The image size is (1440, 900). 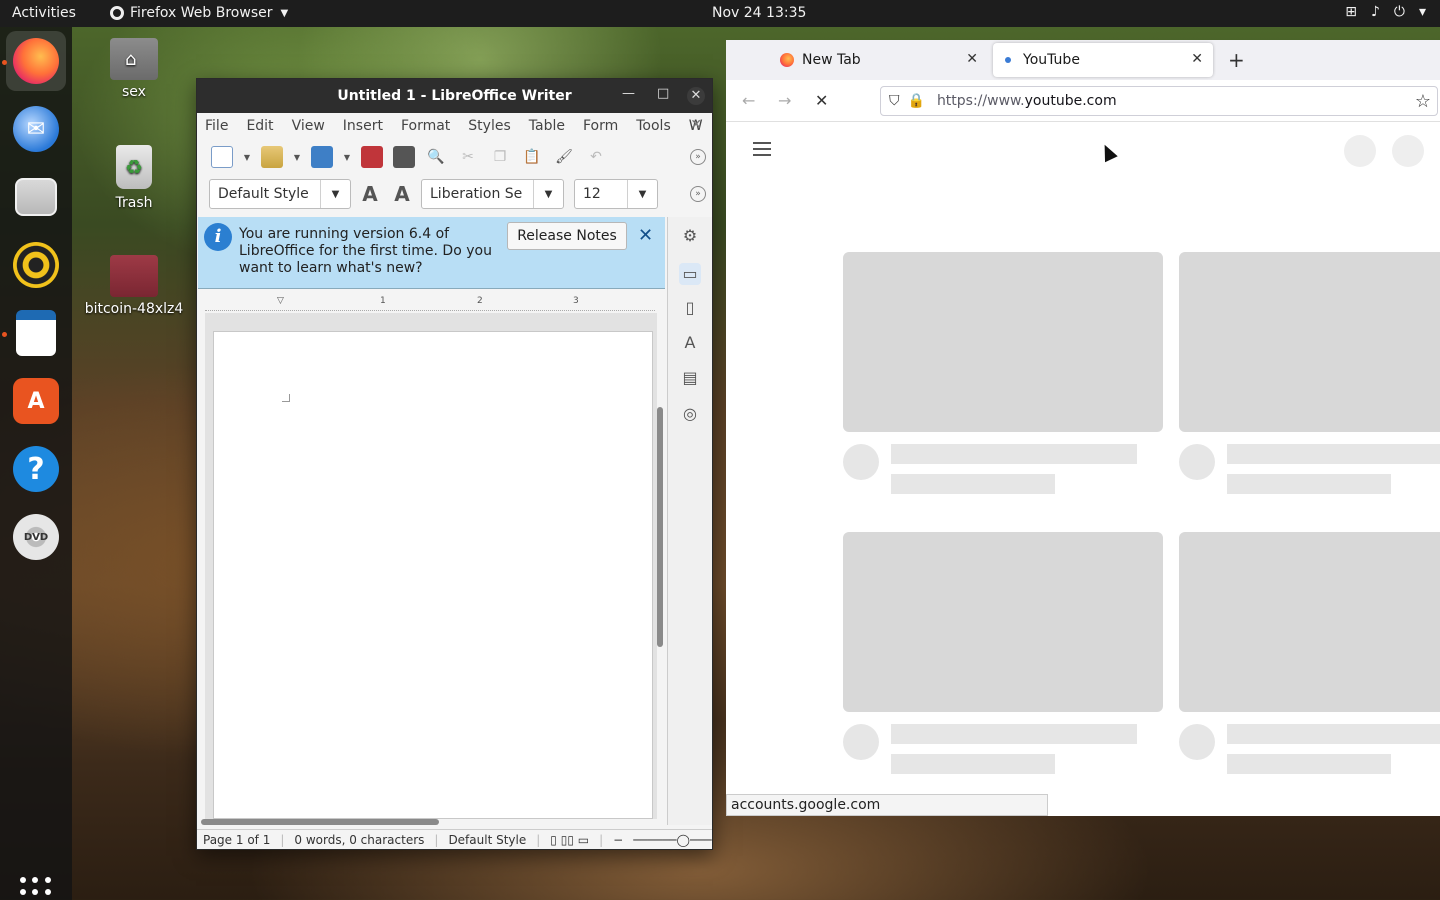 What do you see at coordinates (36, 401) in the screenshot?
I see `dock-software: A` at bounding box center [36, 401].